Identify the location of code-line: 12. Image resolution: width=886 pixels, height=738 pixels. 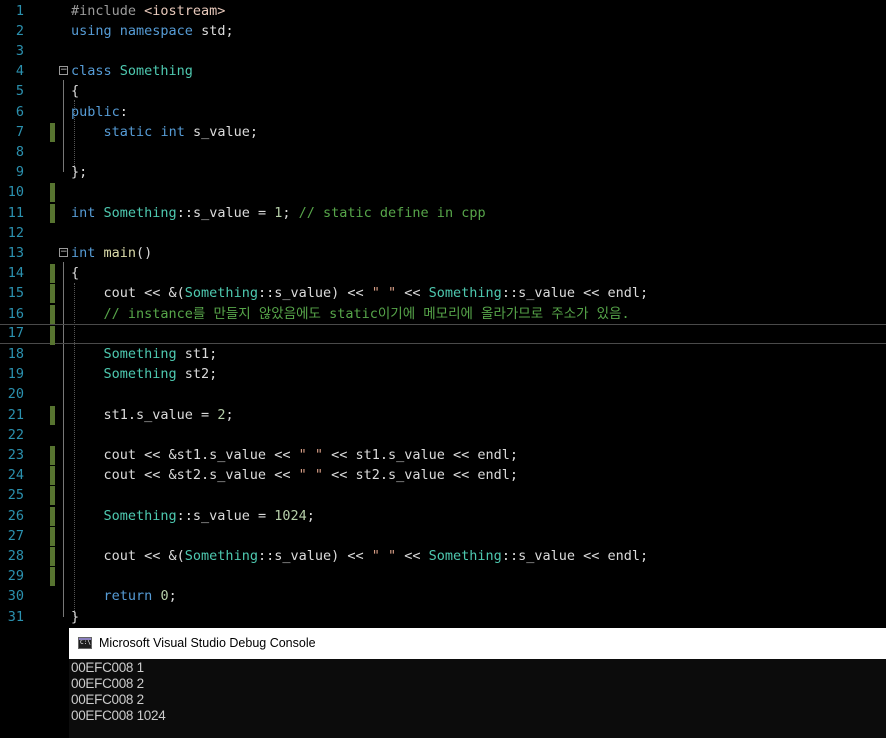
(443, 233).